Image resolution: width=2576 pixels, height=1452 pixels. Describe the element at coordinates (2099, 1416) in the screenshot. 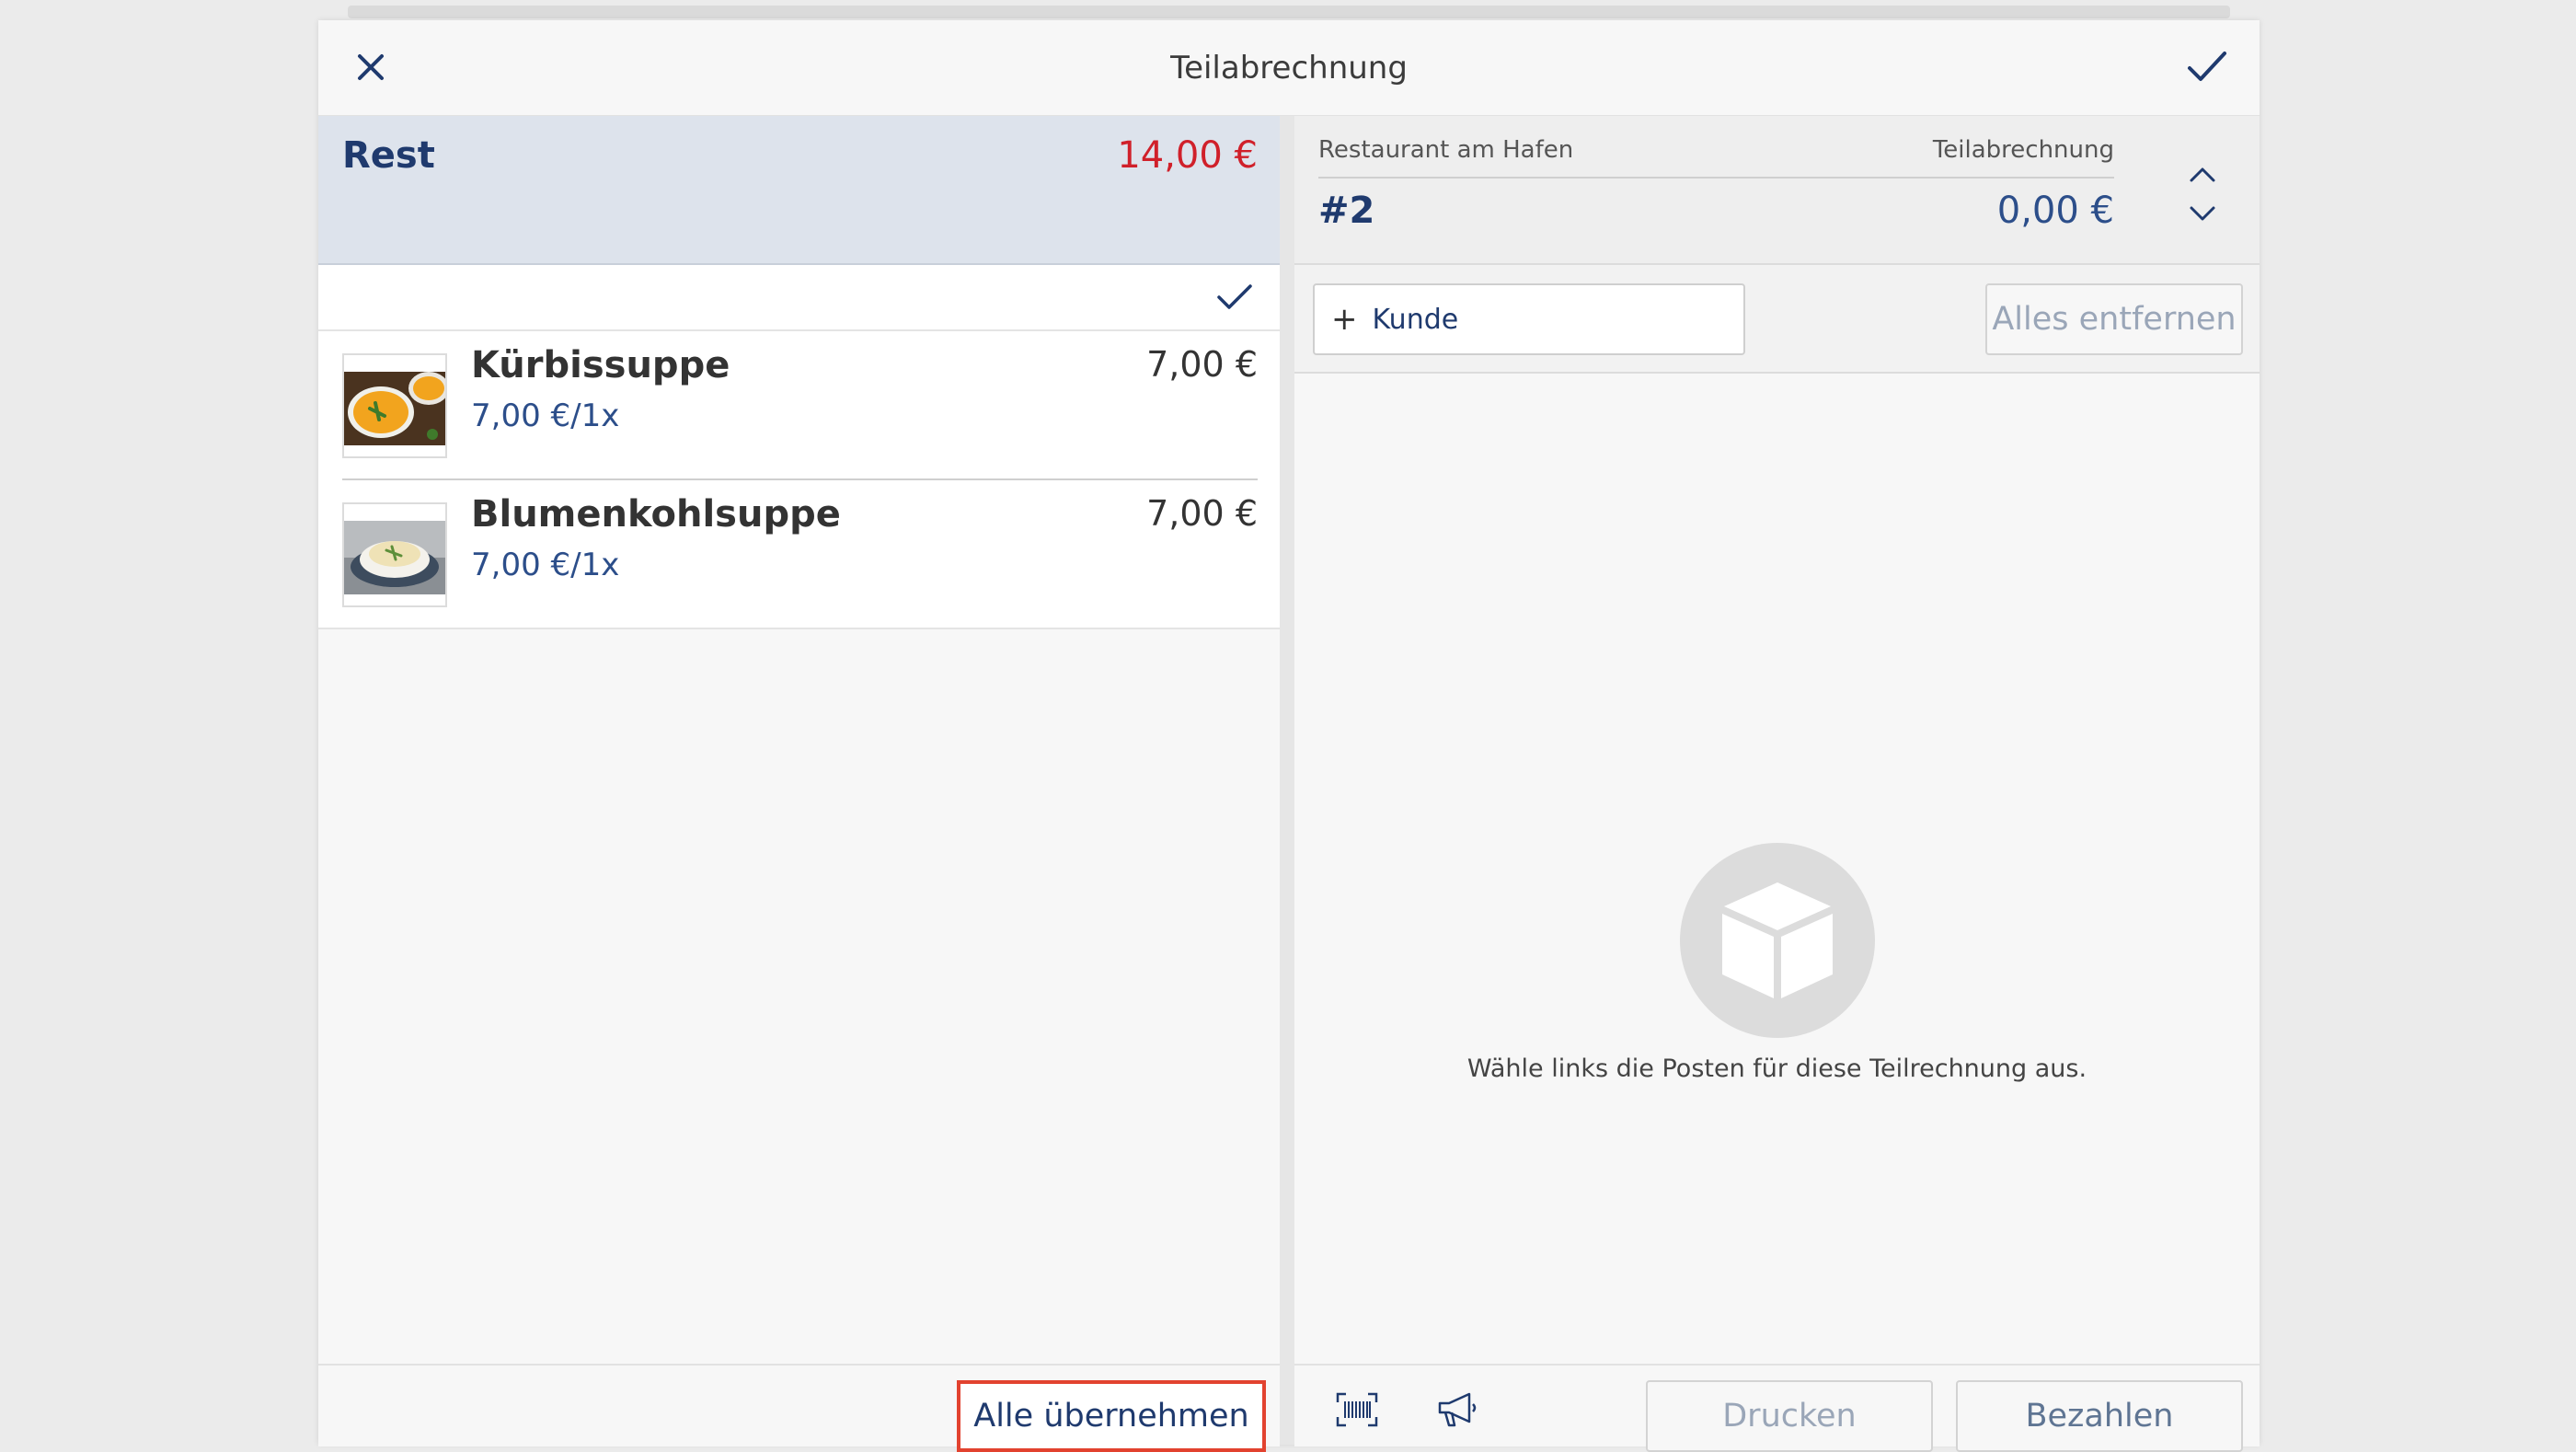

I see `pay-button: Bezahlen` at that location.